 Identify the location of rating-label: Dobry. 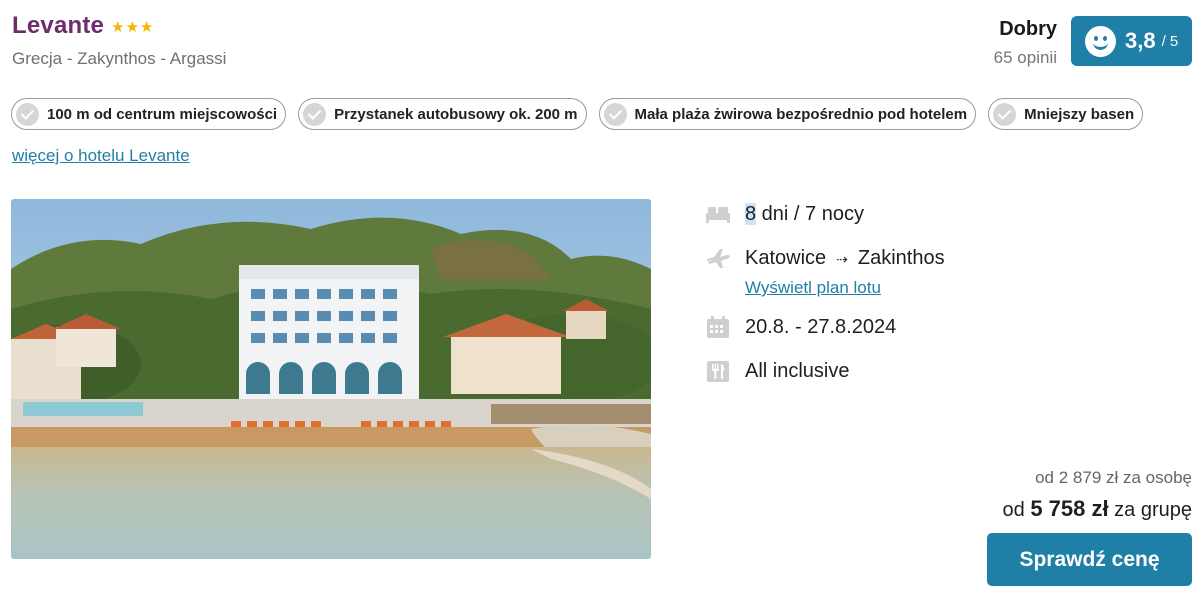
(1028, 29).